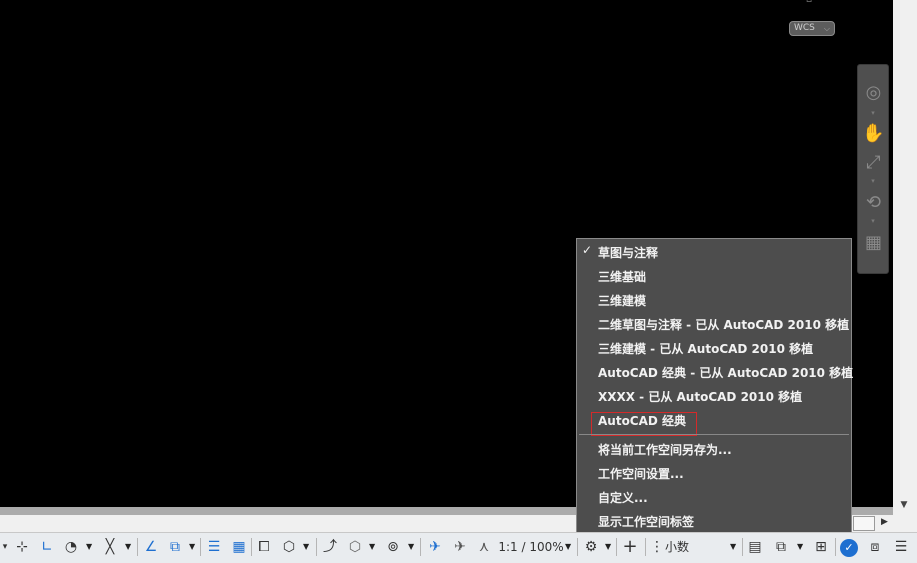 This screenshot has width=917, height=563. What do you see at coordinates (905, 257) in the screenshot?
I see `vertical-scrollbar` at bounding box center [905, 257].